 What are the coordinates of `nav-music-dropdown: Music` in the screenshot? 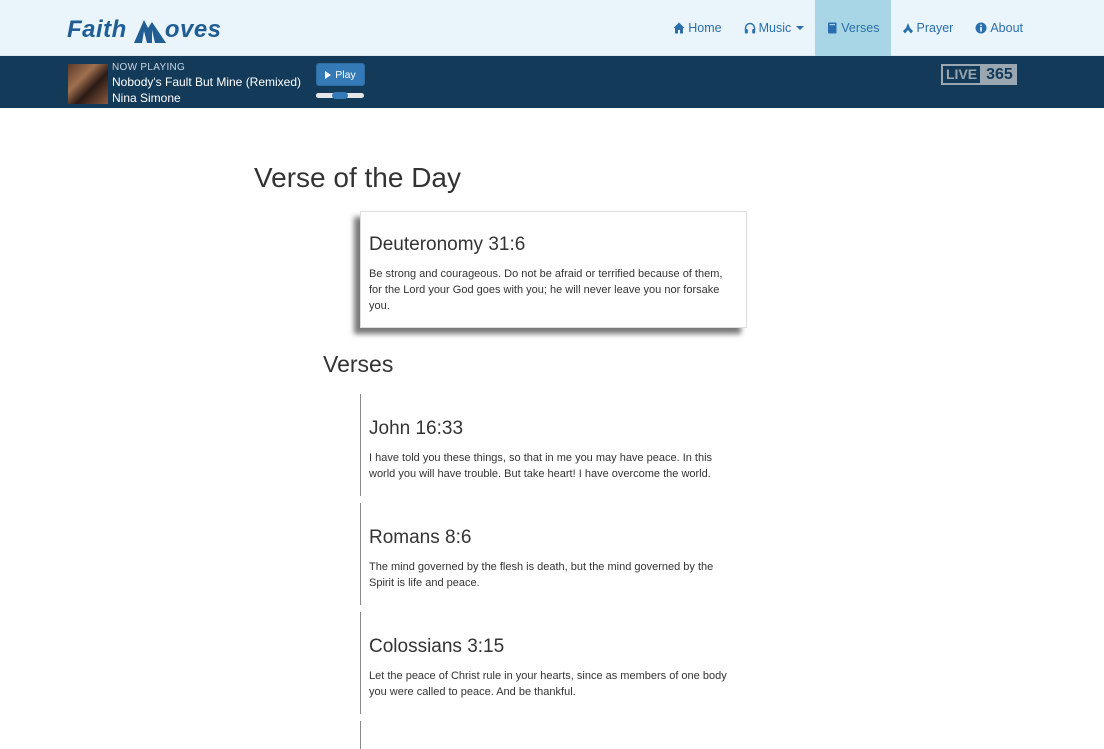 It's located at (774, 28).